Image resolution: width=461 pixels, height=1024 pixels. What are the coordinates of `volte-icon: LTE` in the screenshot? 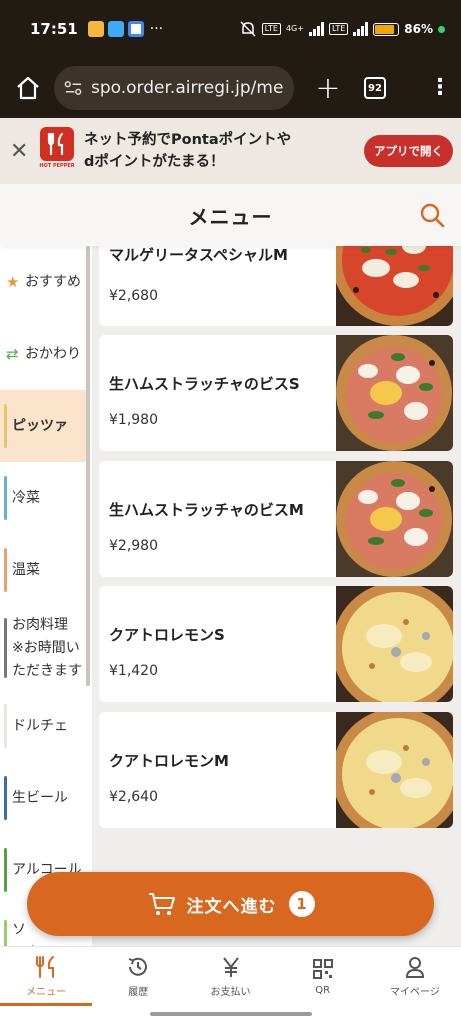 It's located at (271, 29).